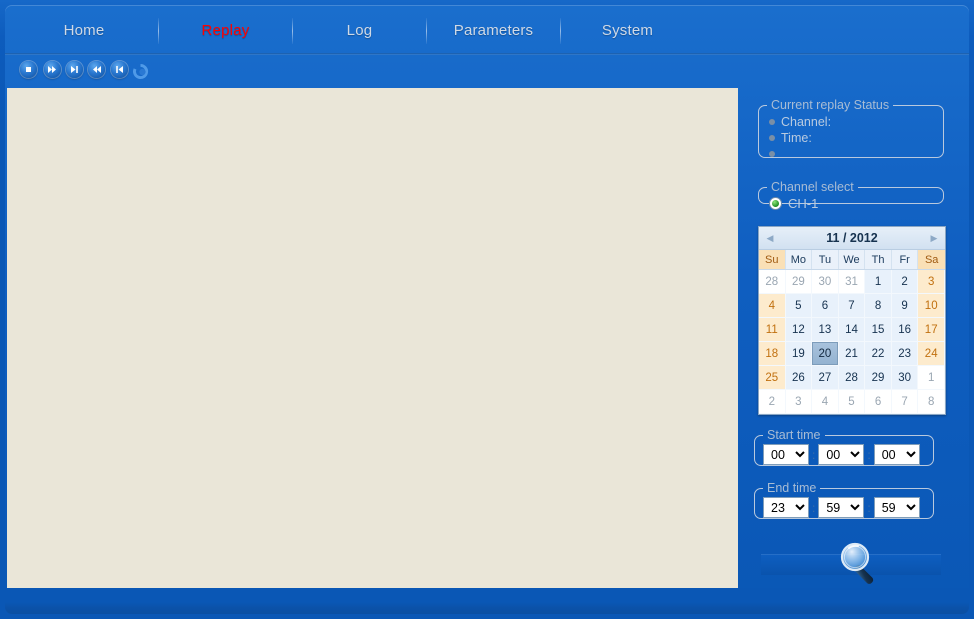 The width and height of the screenshot is (974, 619). I want to click on calendar-day: 10, so click(931, 306).